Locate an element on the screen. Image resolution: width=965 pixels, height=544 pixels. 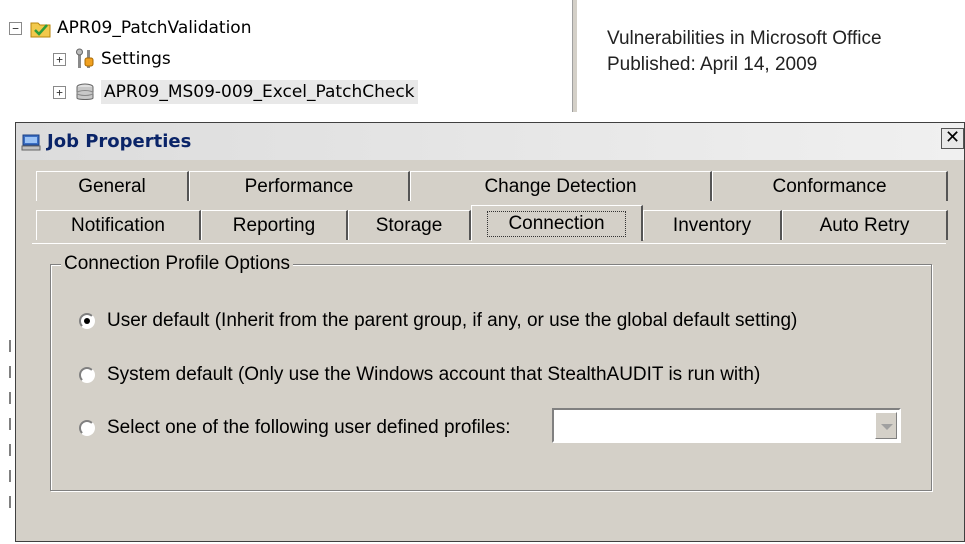
tab-auto-retry: Auto Retry is located at coordinates (865, 225).